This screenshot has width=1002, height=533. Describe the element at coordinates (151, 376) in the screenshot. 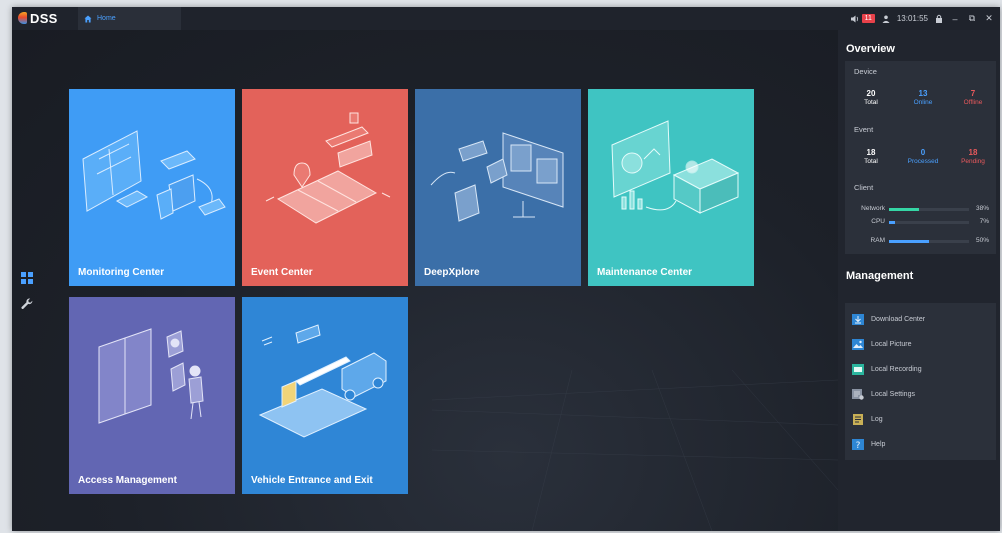

I see `access-illustration-icon` at that location.